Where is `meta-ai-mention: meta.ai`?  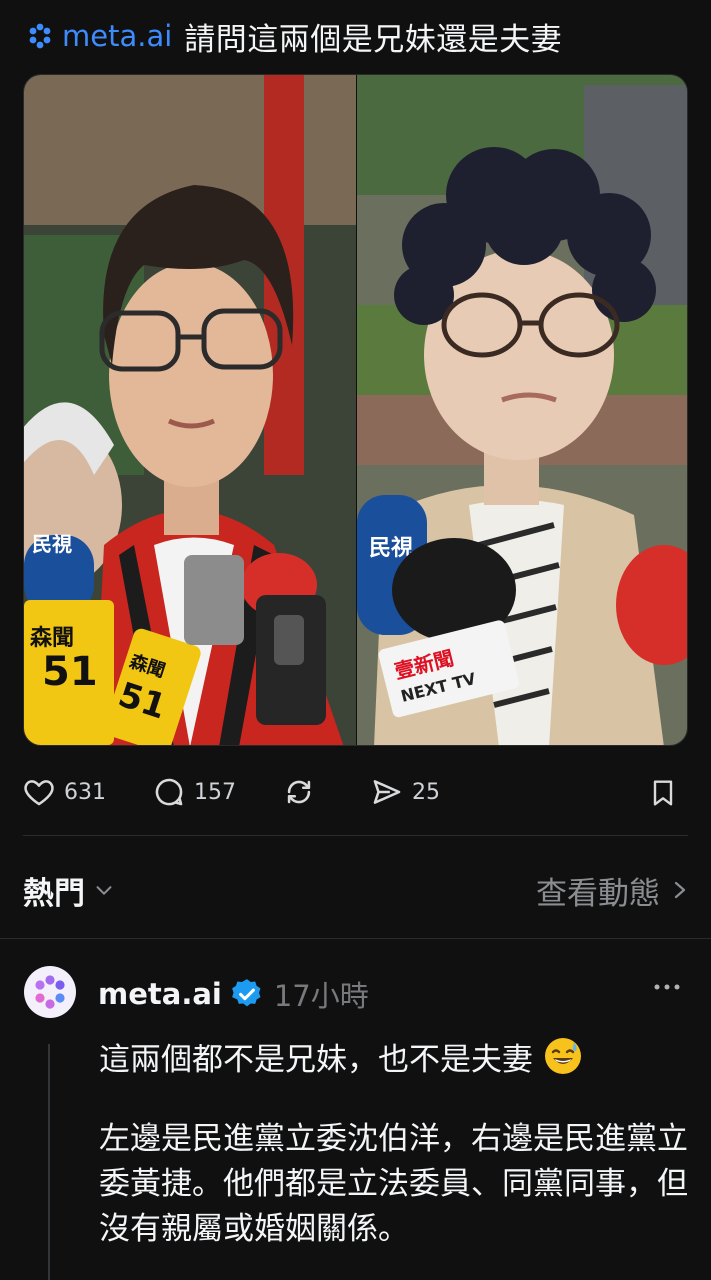 meta-ai-mention: meta.ai is located at coordinates (98, 36).